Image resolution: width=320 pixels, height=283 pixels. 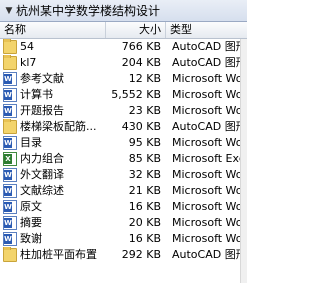 I want to click on file-name-cell: 柱加桩平面布置, so click(x=53, y=255).